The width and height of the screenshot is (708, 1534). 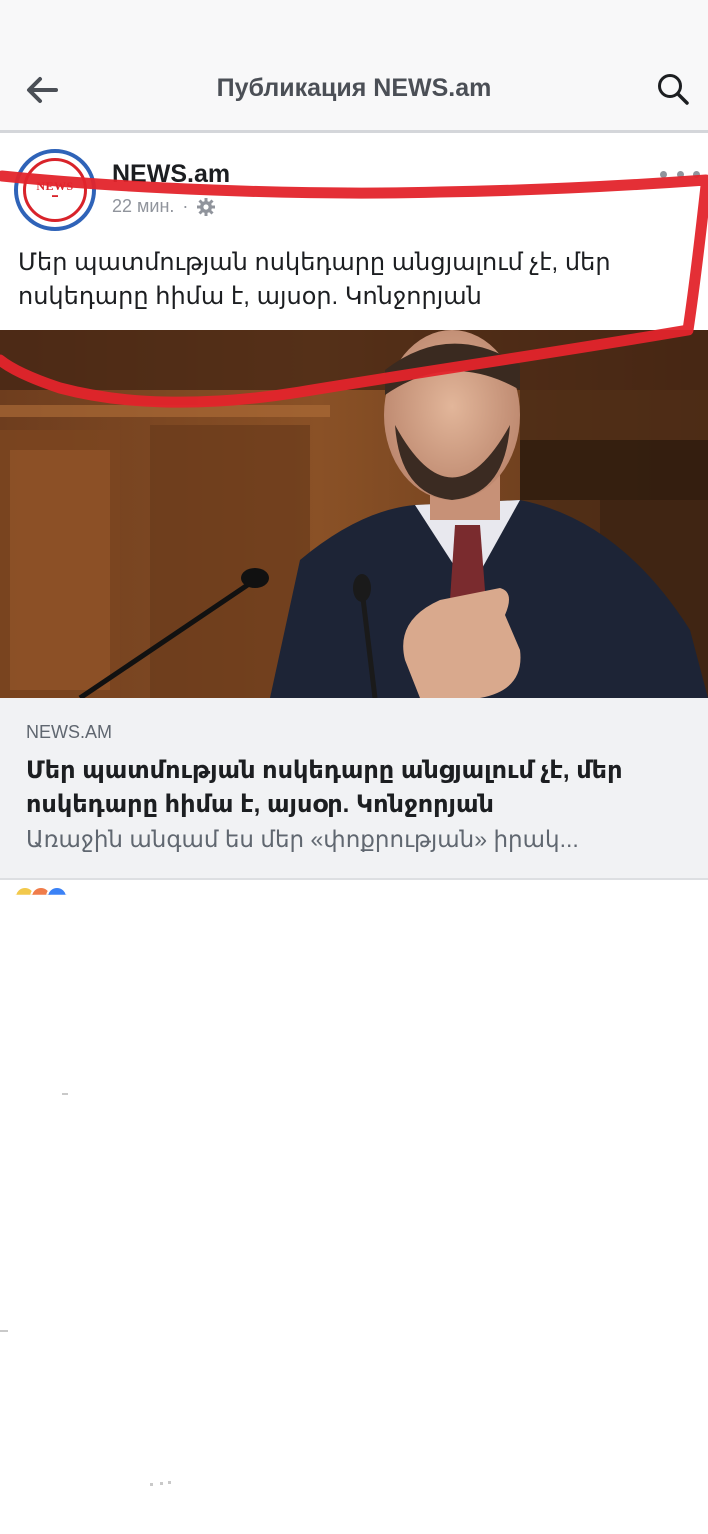 I want to click on gear-icon, so click(x=206, y=206).